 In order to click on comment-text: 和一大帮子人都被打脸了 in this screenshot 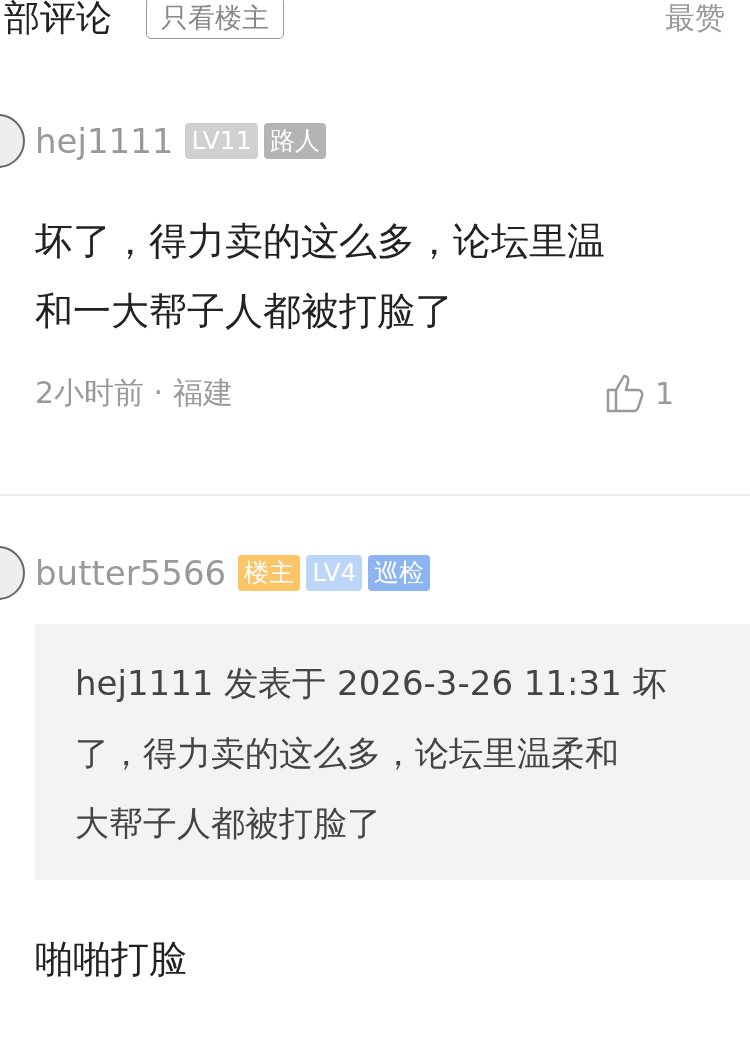, I will do `click(244, 311)`.